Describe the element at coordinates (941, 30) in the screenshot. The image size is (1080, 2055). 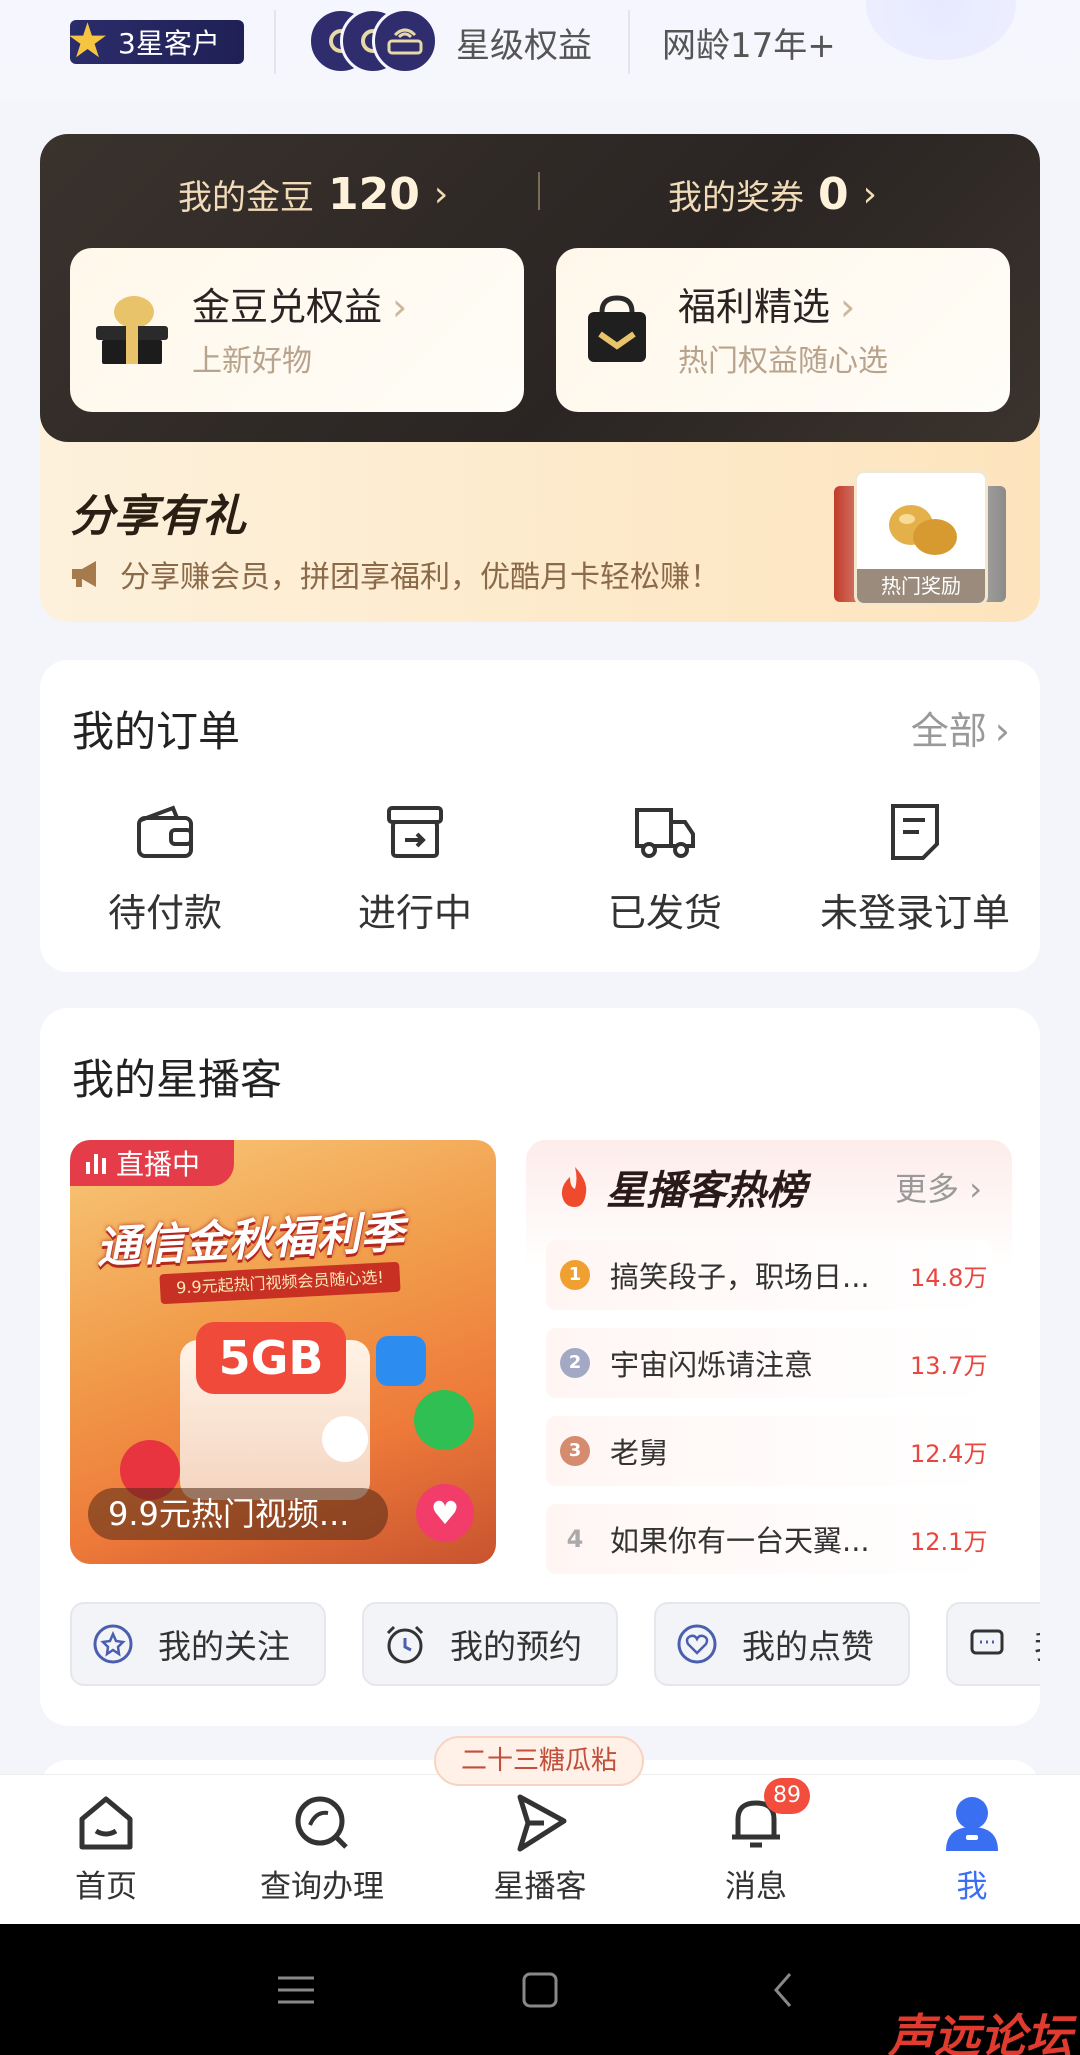
I see `avatar` at that location.